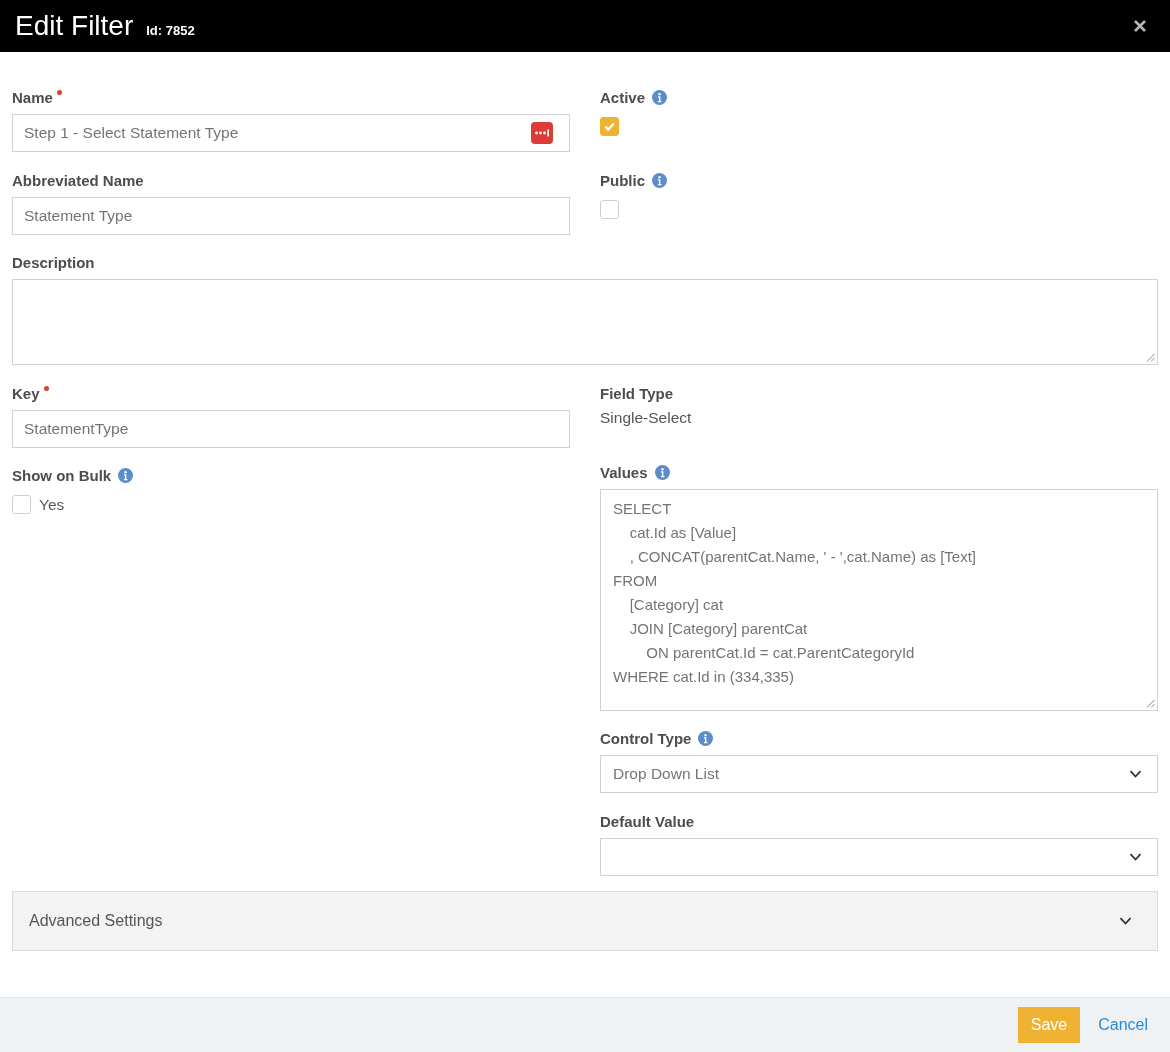 The height and width of the screenshot is (1052, 1170). What do you see at coordinates (646, 417) in the screenshot?
I see `field-value: Single-Select` at bounding box center [646, 417].